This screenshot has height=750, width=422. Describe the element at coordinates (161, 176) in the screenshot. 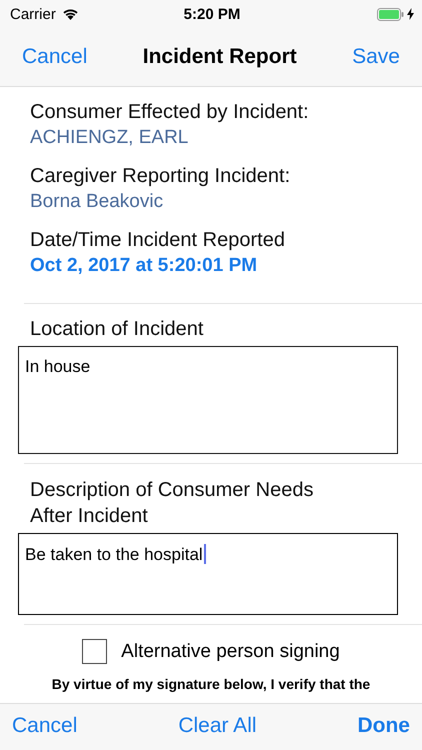

I see `field-label: Caregiver Reporting Incident:` at that location.